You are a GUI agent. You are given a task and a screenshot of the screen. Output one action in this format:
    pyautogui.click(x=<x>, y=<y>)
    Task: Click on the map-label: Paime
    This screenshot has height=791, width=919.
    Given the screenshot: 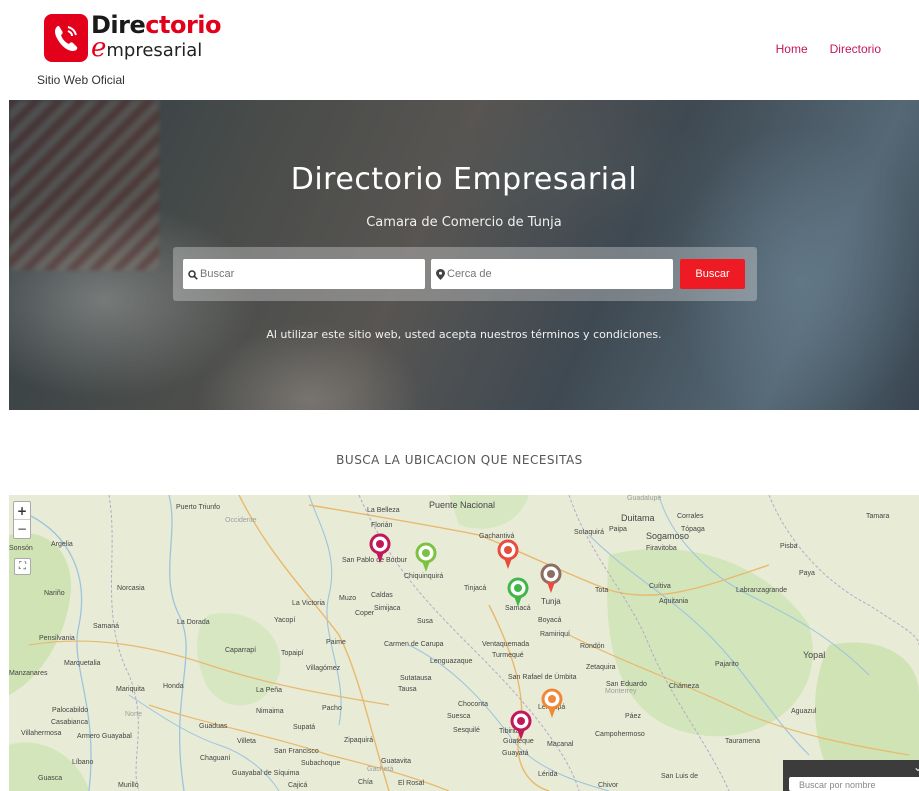 What is the action you would take?
    pyautogui.click(x=336, y=642)
    